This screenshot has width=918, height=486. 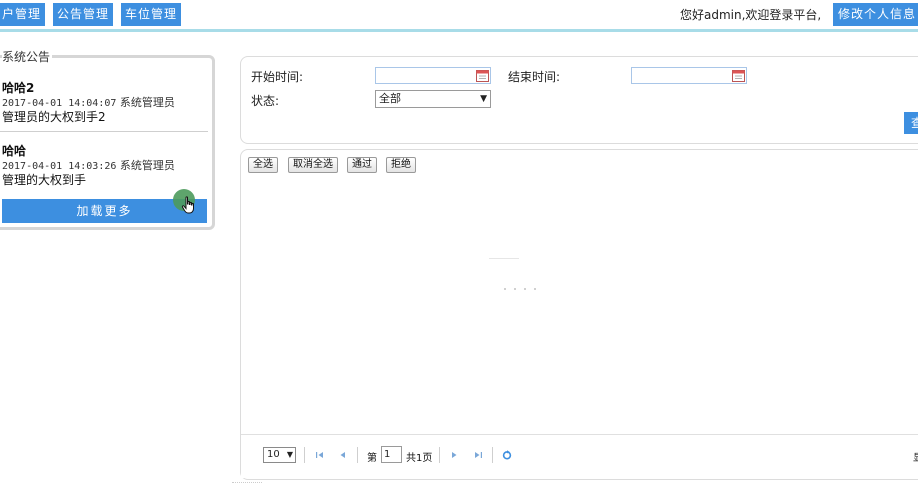 What do you see at coordinates (362, 165) in the screenshot?
I see `approve-button: 通过` at bounding box center [362, 165].